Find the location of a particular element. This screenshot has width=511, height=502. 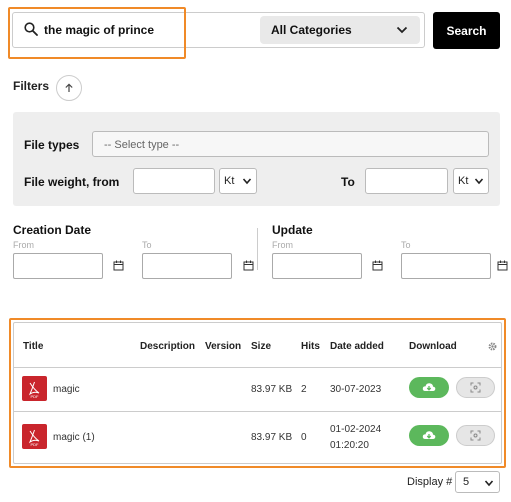

update-to-label: To is located at coordinates (406, 245).